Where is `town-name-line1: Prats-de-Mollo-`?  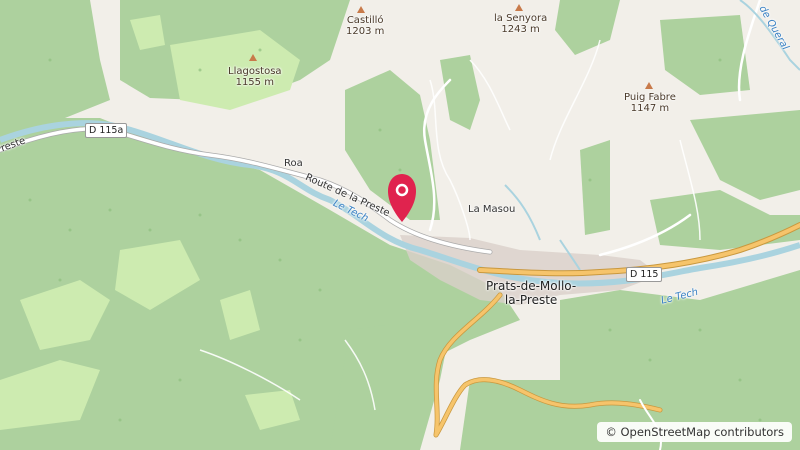 town-name-line1: Prats-de-Mollo- is located at coordinates (531, 286).